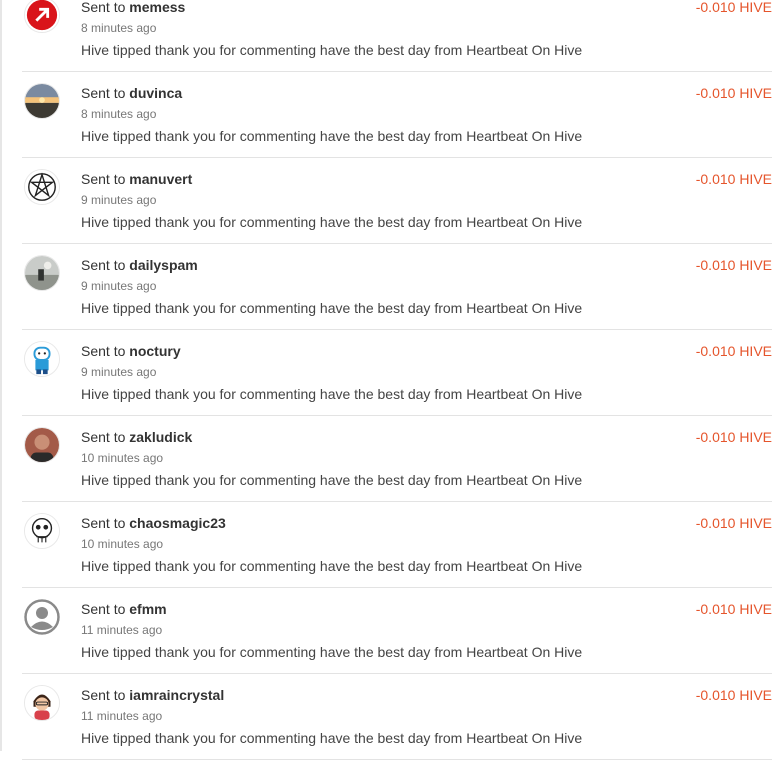 This screenshot has height=760, width=783. I want to click on default-user-icon, so click(42, 617).